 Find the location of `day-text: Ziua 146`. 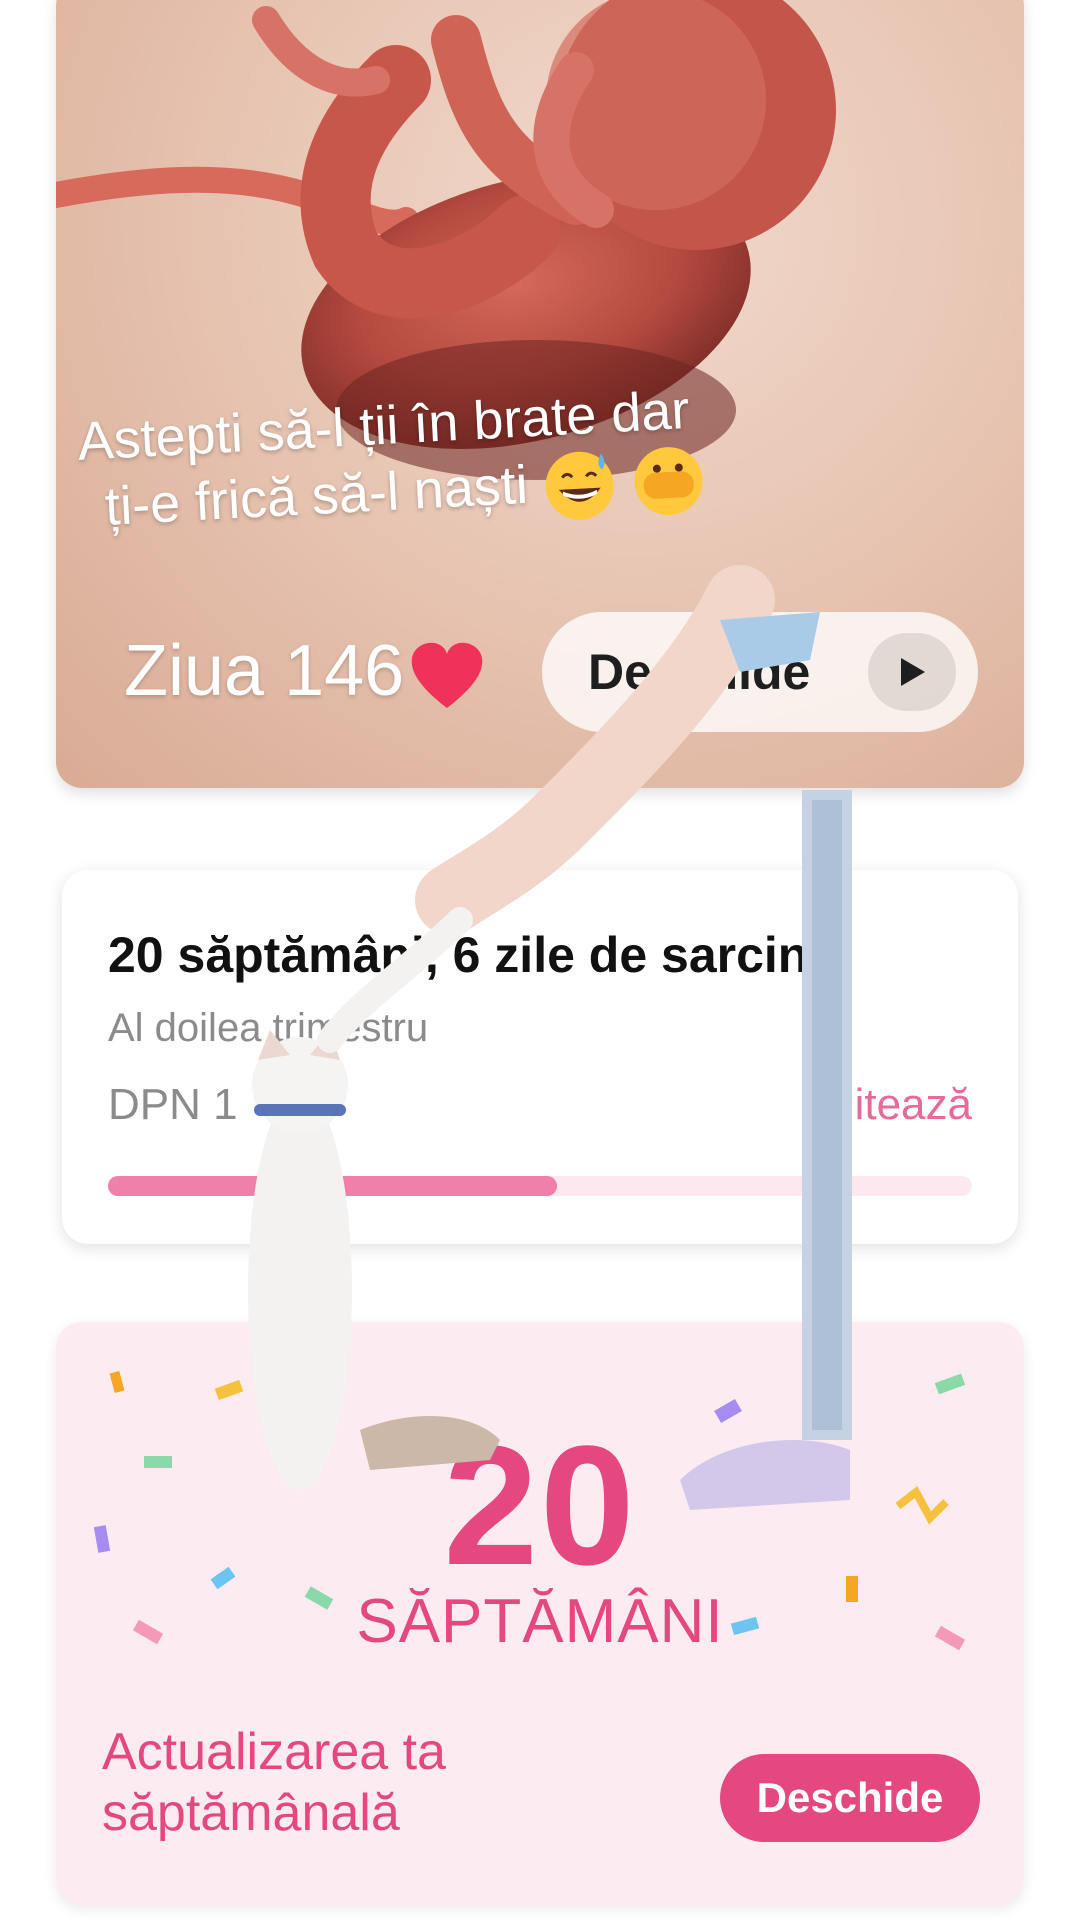

day-text: Ziua 146 is located at coordinates (264, 671).